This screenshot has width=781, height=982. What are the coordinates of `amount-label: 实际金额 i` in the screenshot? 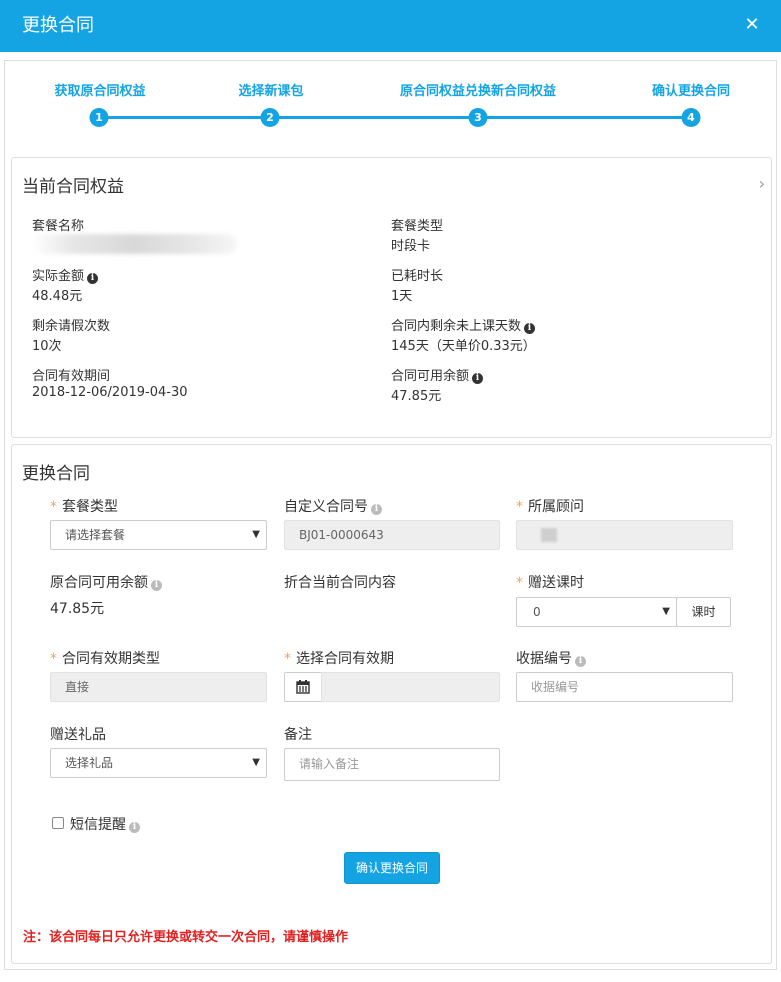 It's located at (65, 274).